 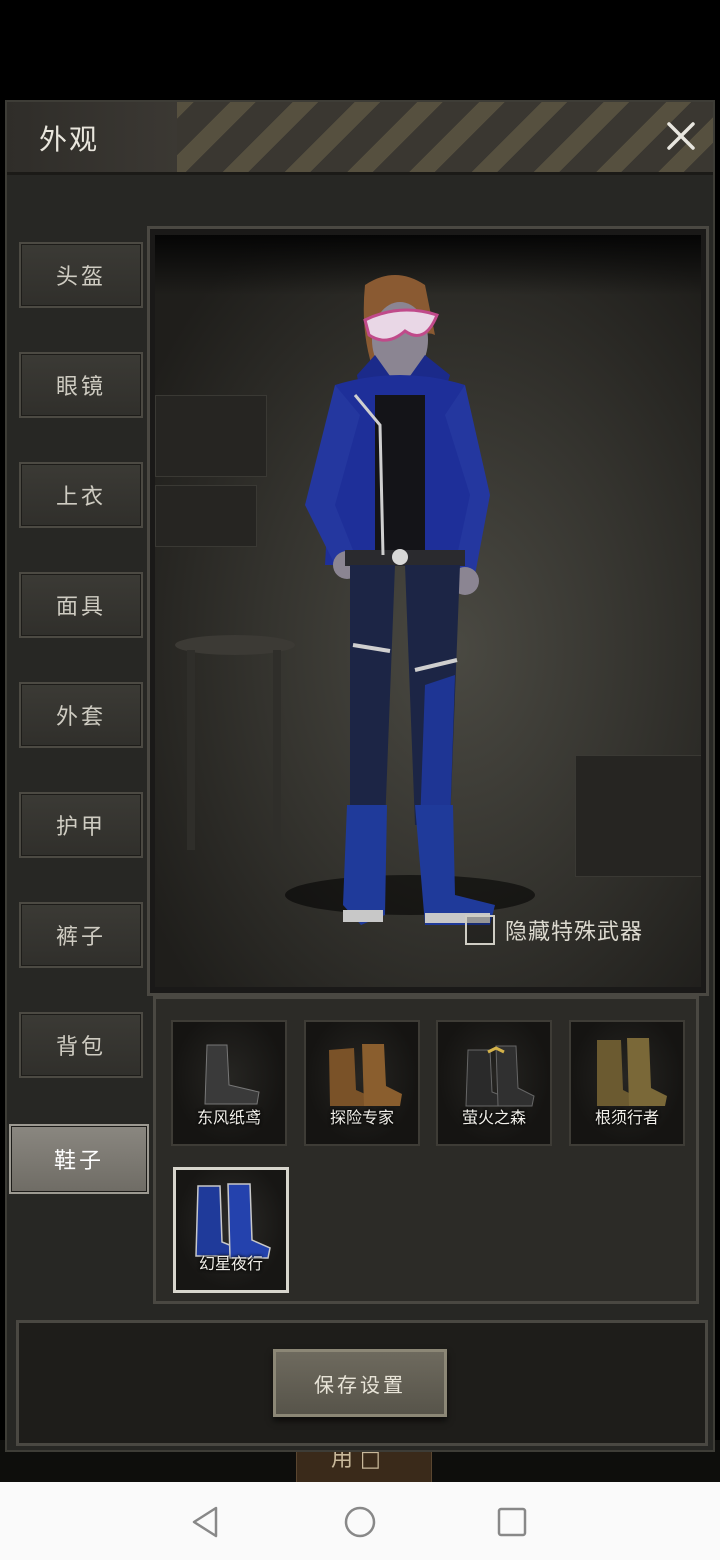 What do you see at coordinates (81, 385) in the screenshot?
I see `tab-glasses: 眼镜` at bounding box center [81, 385].